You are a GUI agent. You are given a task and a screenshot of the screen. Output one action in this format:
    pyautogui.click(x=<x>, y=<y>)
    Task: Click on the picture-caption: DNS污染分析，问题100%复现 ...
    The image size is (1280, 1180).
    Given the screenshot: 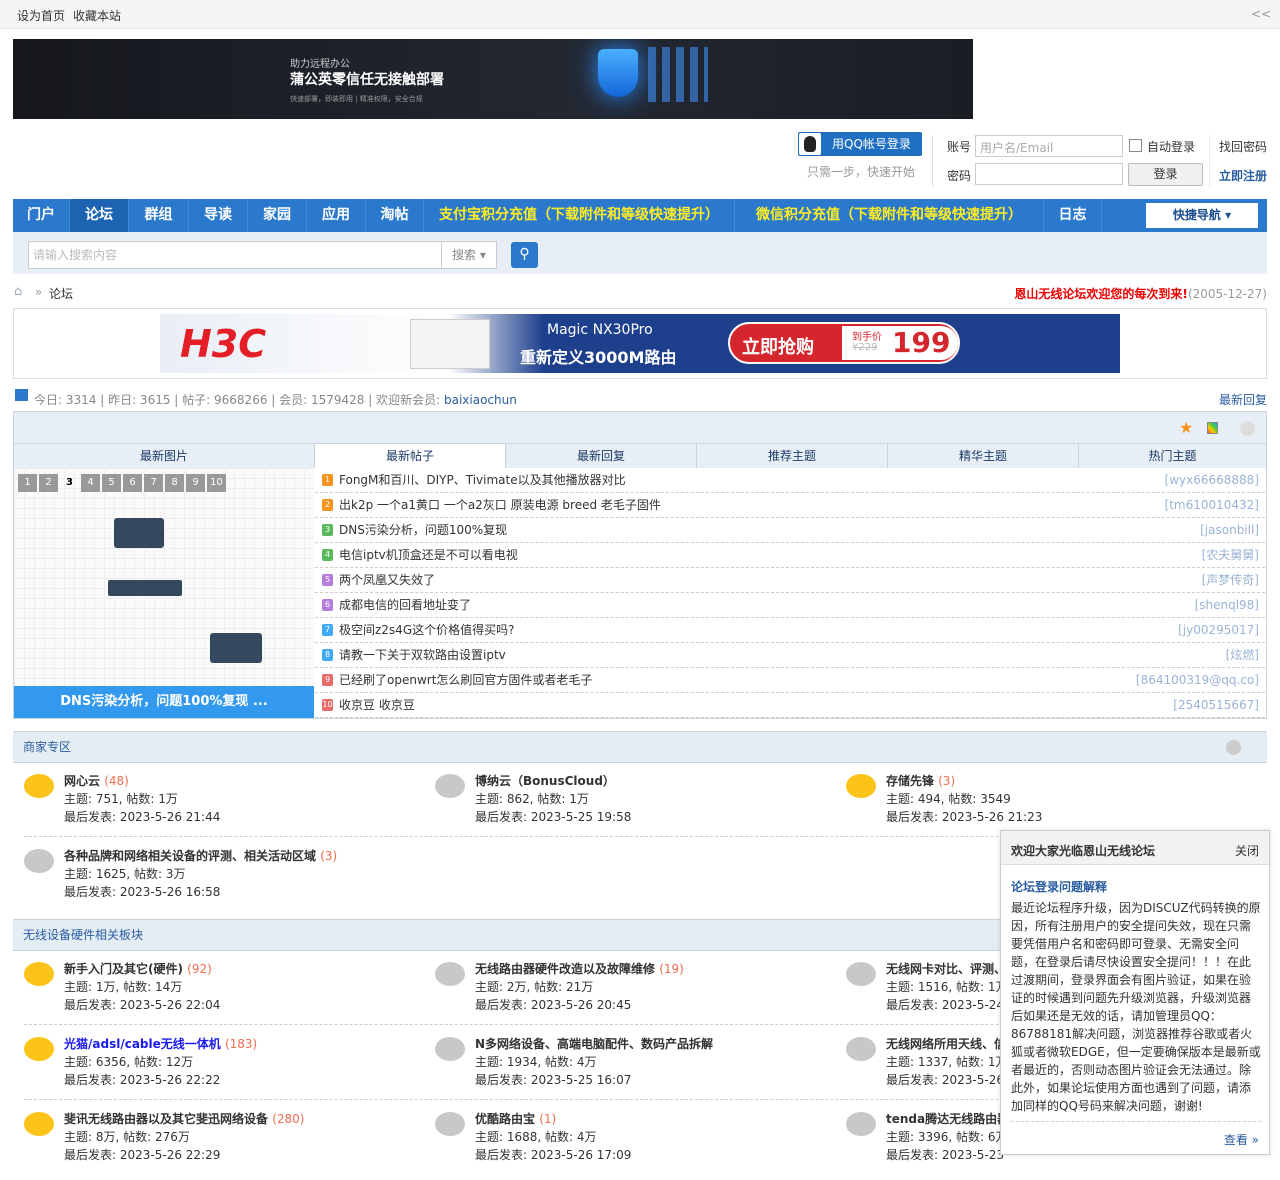 What is the action you would take?
    pyautogui.click(x=164, y=702)
    